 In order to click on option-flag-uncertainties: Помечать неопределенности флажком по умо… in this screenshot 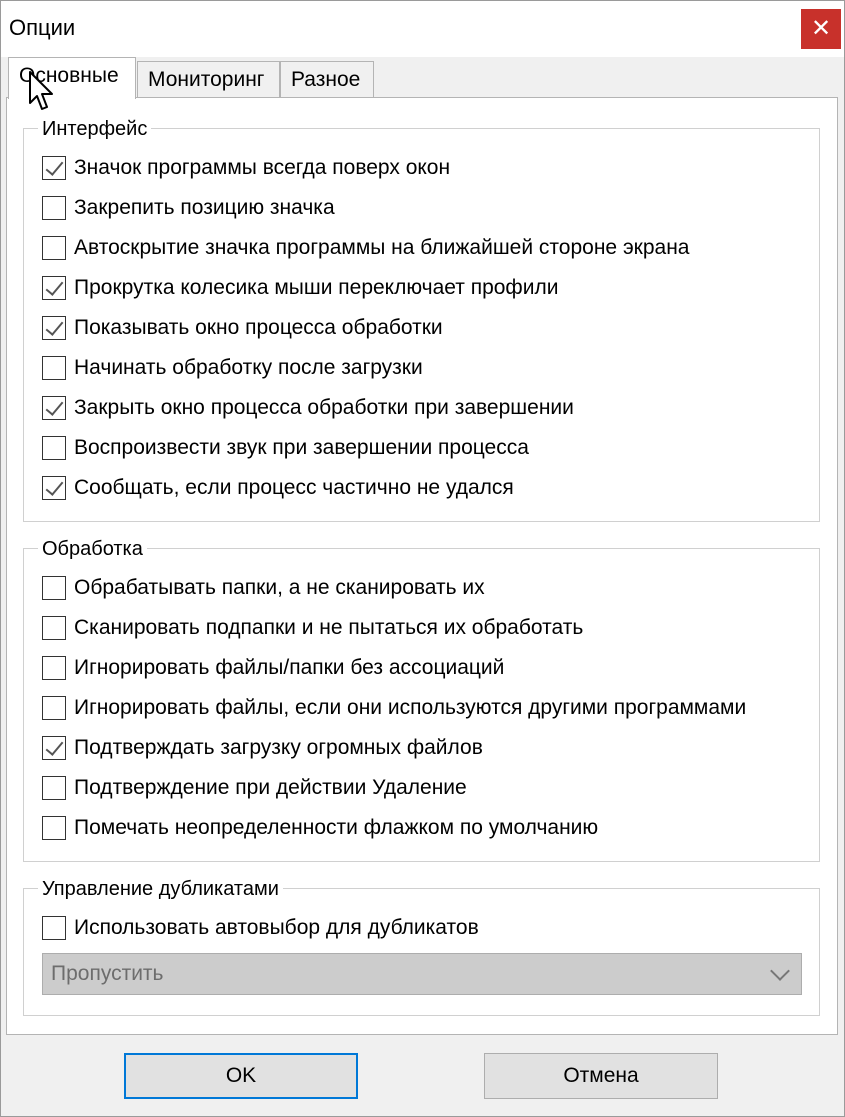, I will do `click(320, 828)`.